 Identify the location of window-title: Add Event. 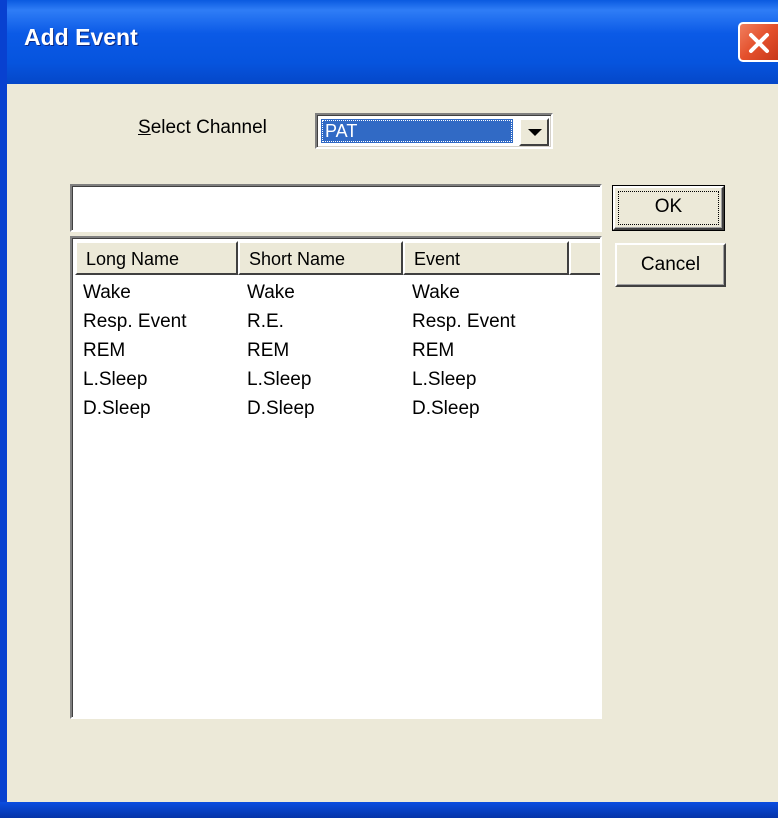
(81, 37).